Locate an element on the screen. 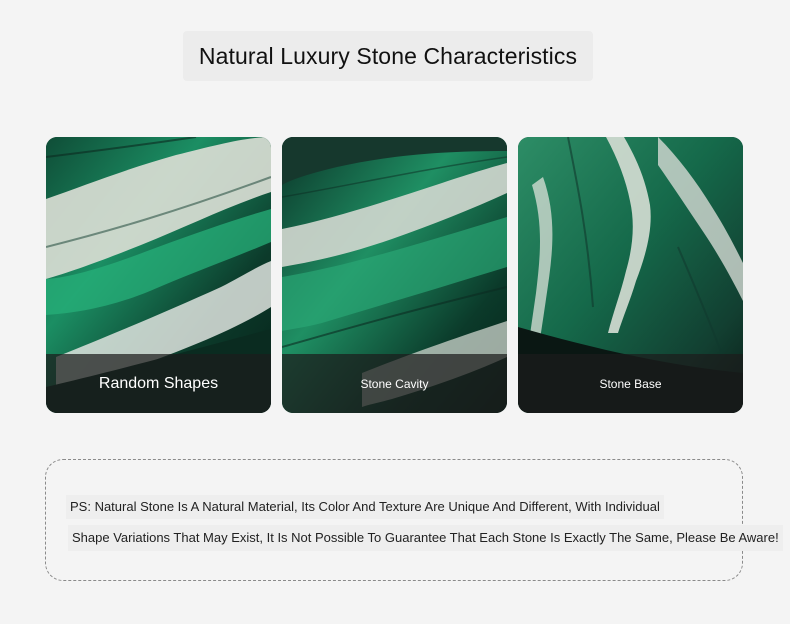  card-caption: Stone Base is located at coordinates (630, 383).